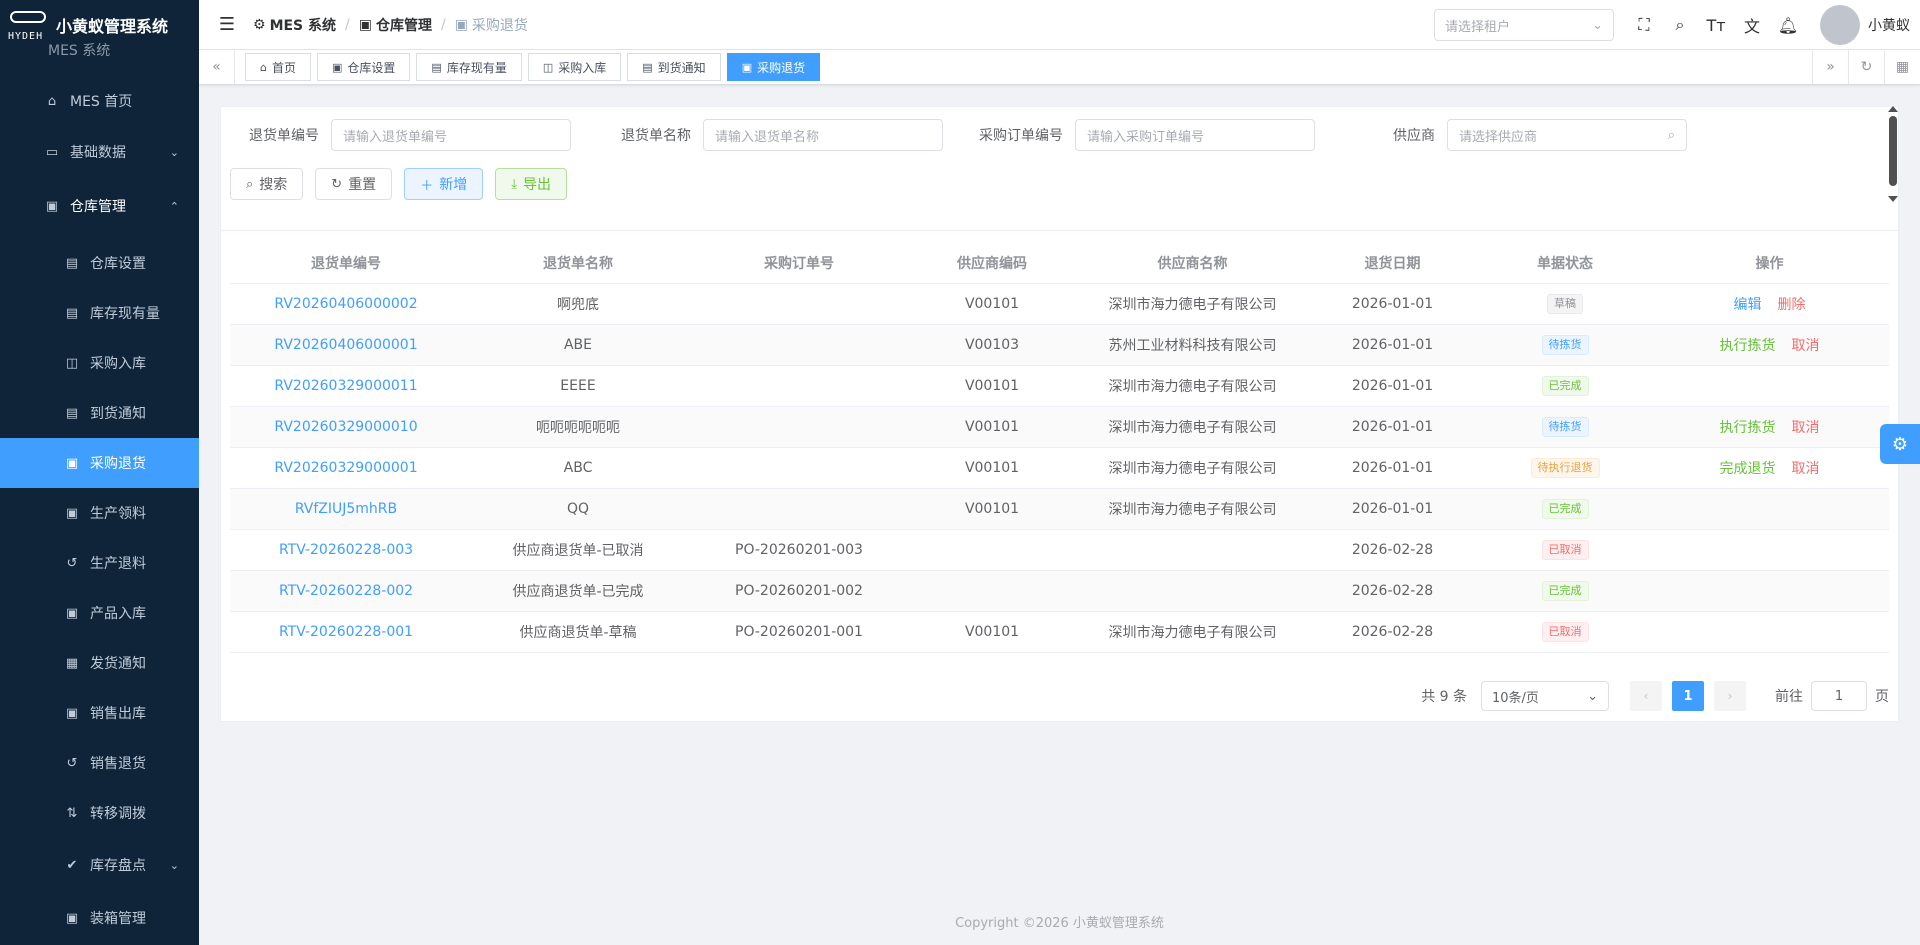  Describe the element at coordinates (345, 427) in the screenshot. I see `return-code-link: RV20260329000010` at that location.